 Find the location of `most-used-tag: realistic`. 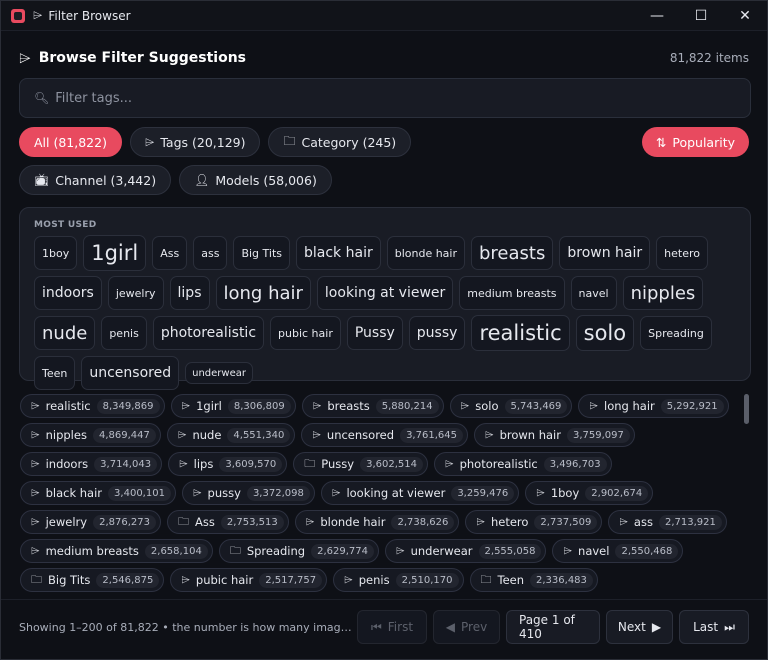

most-used-tag: realistic is located at coordinates (520, 333).